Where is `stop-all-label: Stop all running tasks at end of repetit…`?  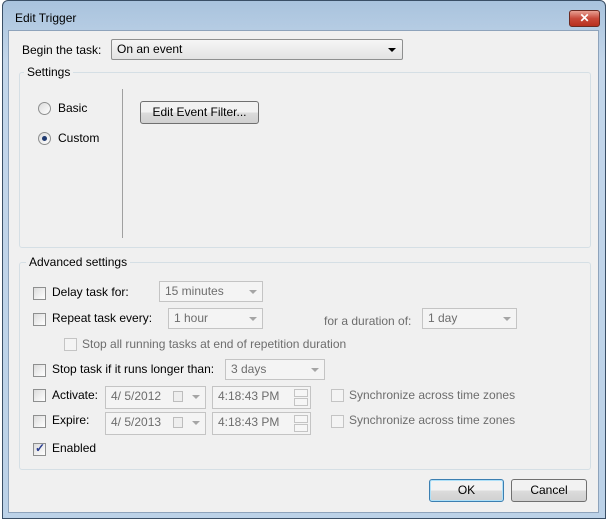 stop-all-label: Stop all running tasks at end of repetit… is located at coordinates (214, 344).